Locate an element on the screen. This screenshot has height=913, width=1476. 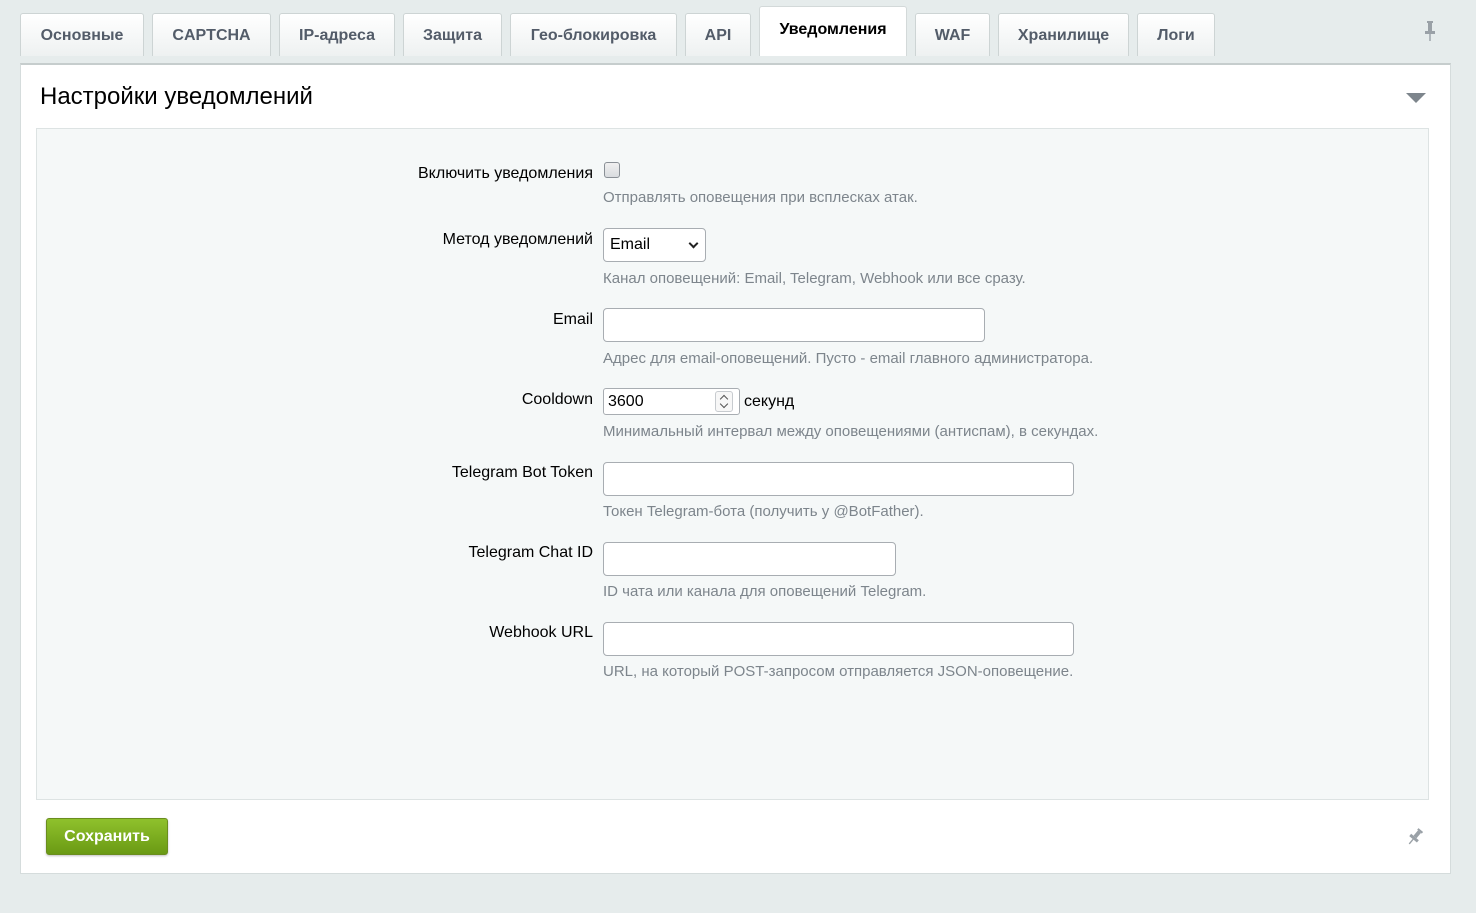
tab-notifications: Уведомления is located at coordinates (833, 31).